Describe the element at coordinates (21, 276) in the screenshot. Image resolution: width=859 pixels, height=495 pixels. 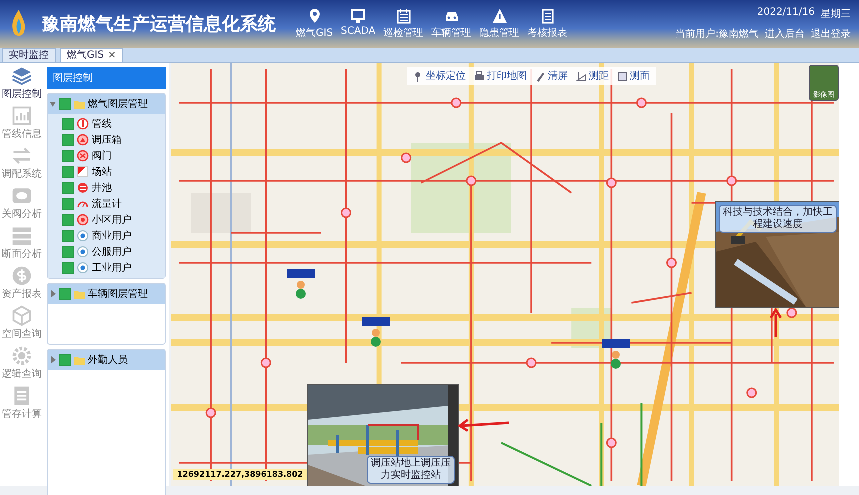
I see `coin-icon` at that location.